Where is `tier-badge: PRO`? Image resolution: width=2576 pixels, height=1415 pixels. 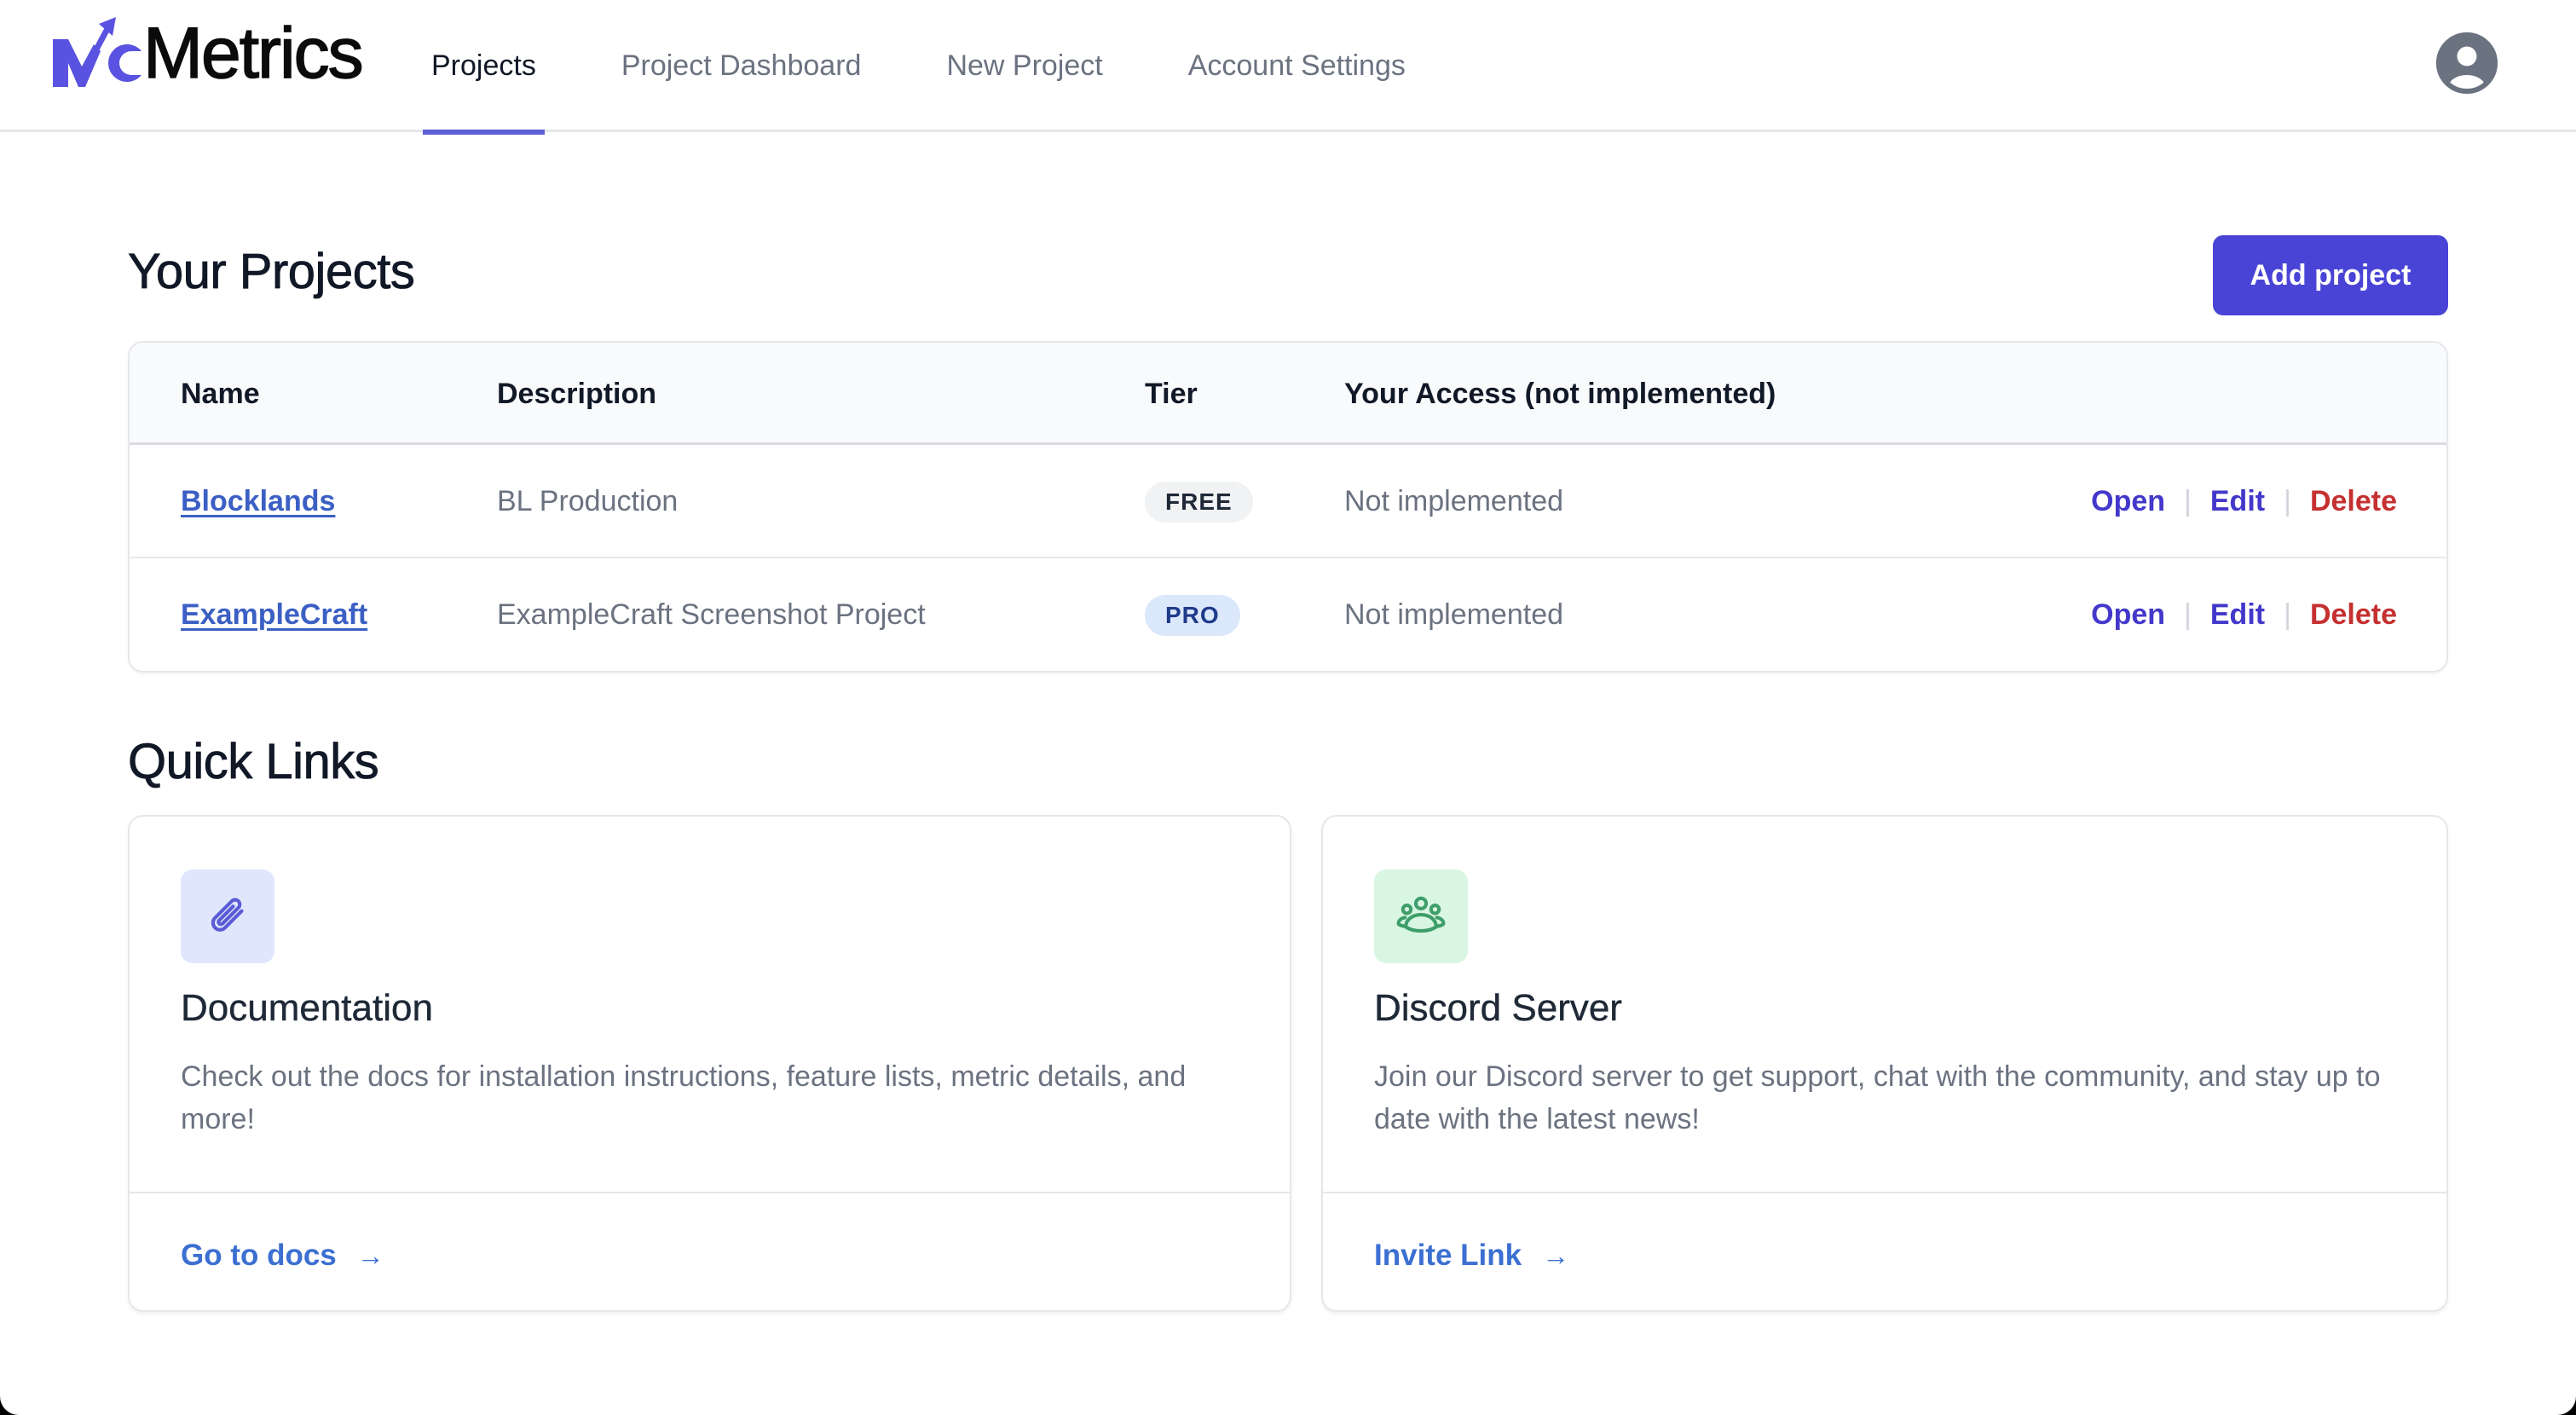 tier-badge: PRO is located at coordinates (1192, 615).